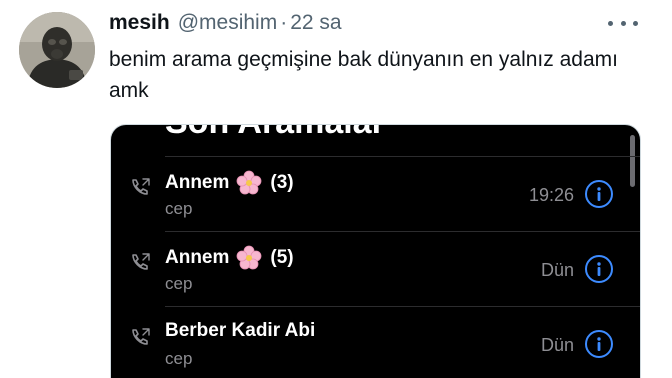  I want to click on call-time: 19:26, so click(551, 195).